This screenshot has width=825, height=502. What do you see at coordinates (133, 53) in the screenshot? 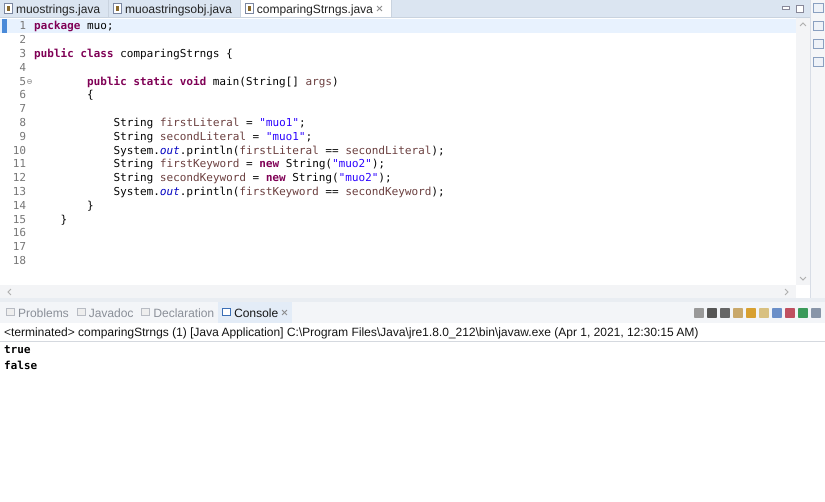
I see `code-line: public class comparingStrngs {` at bounding box center [133, 53].